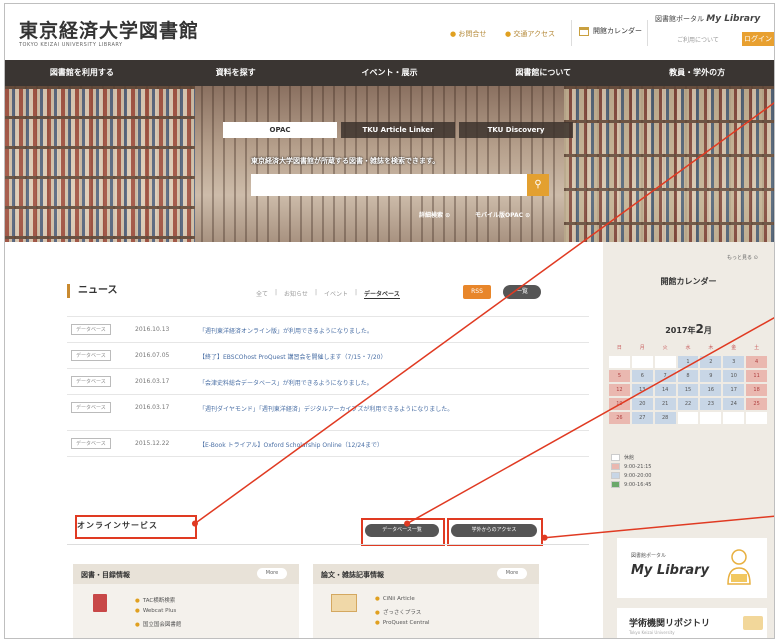 The height and width of the screenshot is (641, 777). I want to click on filter-events: イベント, so click(336, 294).